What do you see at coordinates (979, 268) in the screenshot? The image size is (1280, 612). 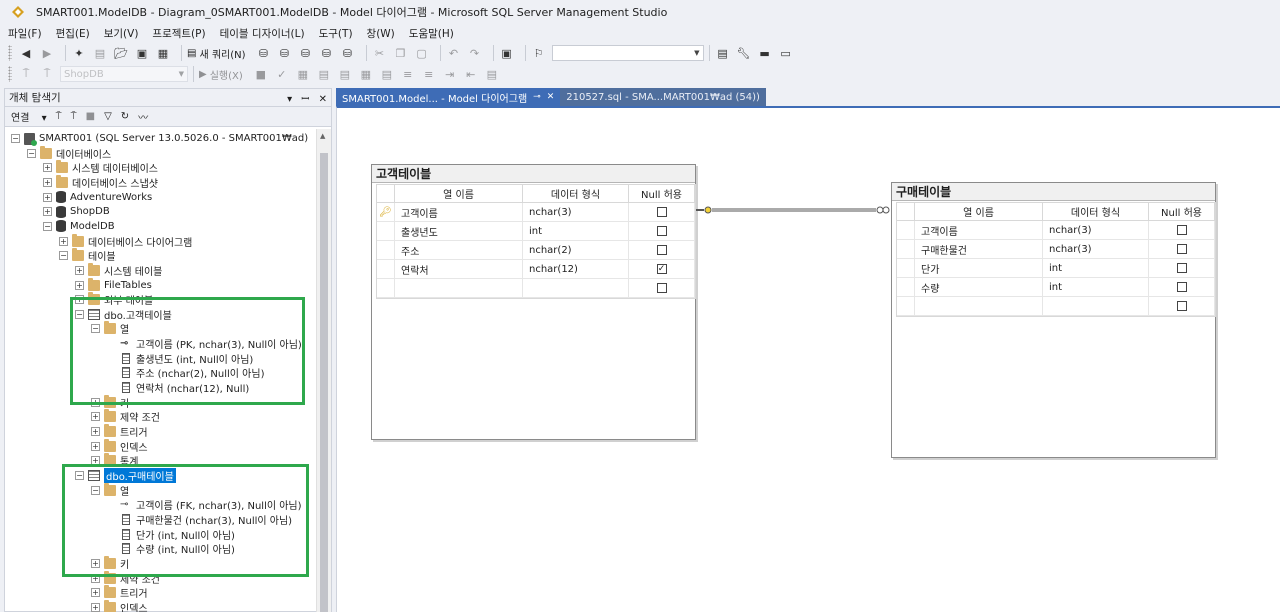 I see `column-name-cell: 단가` at bounding box center [979, 268].